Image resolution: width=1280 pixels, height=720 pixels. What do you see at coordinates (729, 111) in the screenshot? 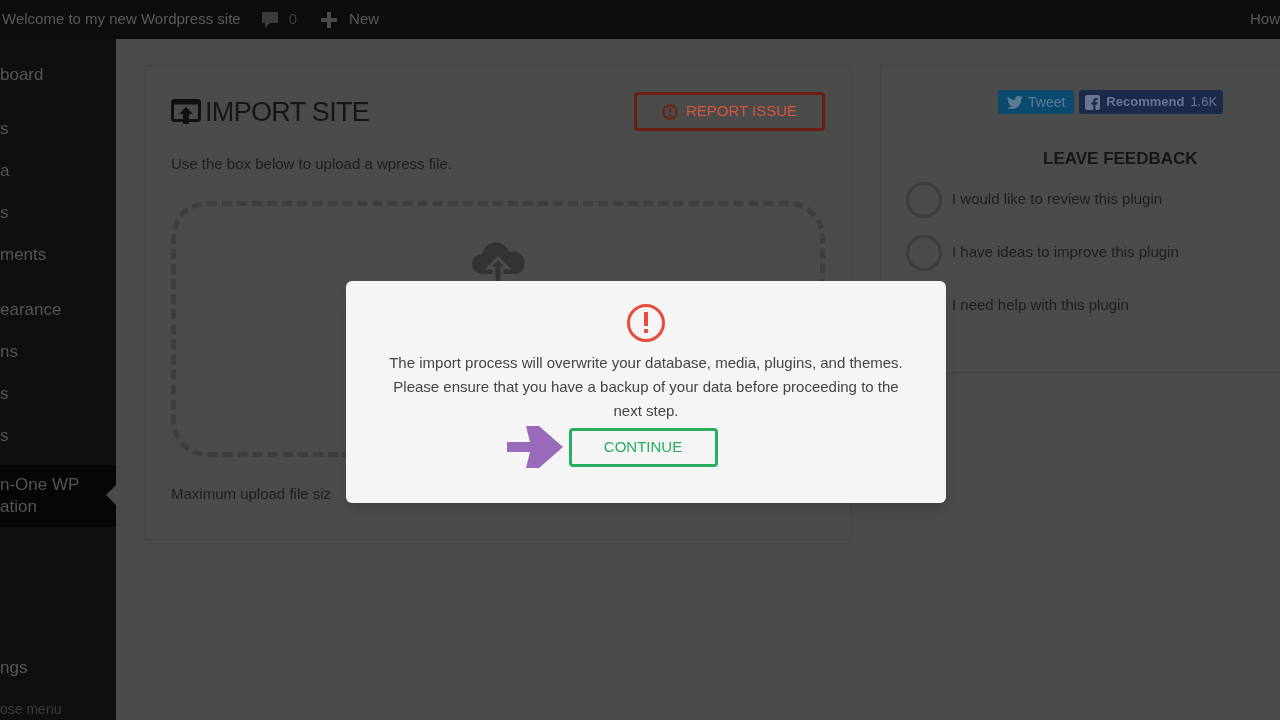
I see `report-issue-button: REPORT ISSUE` at bounding box center [729, 111].